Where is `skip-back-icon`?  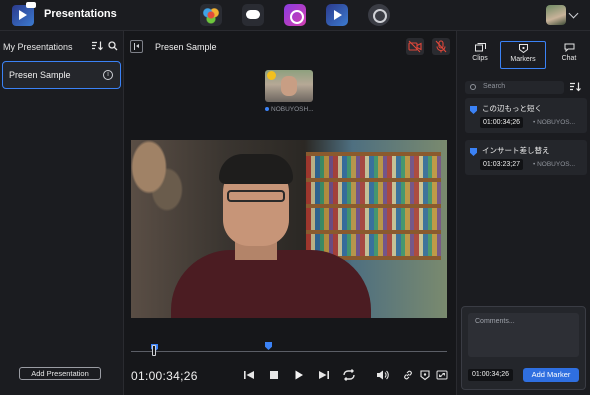
skip-back-icon is located at coordinates (249, 375).